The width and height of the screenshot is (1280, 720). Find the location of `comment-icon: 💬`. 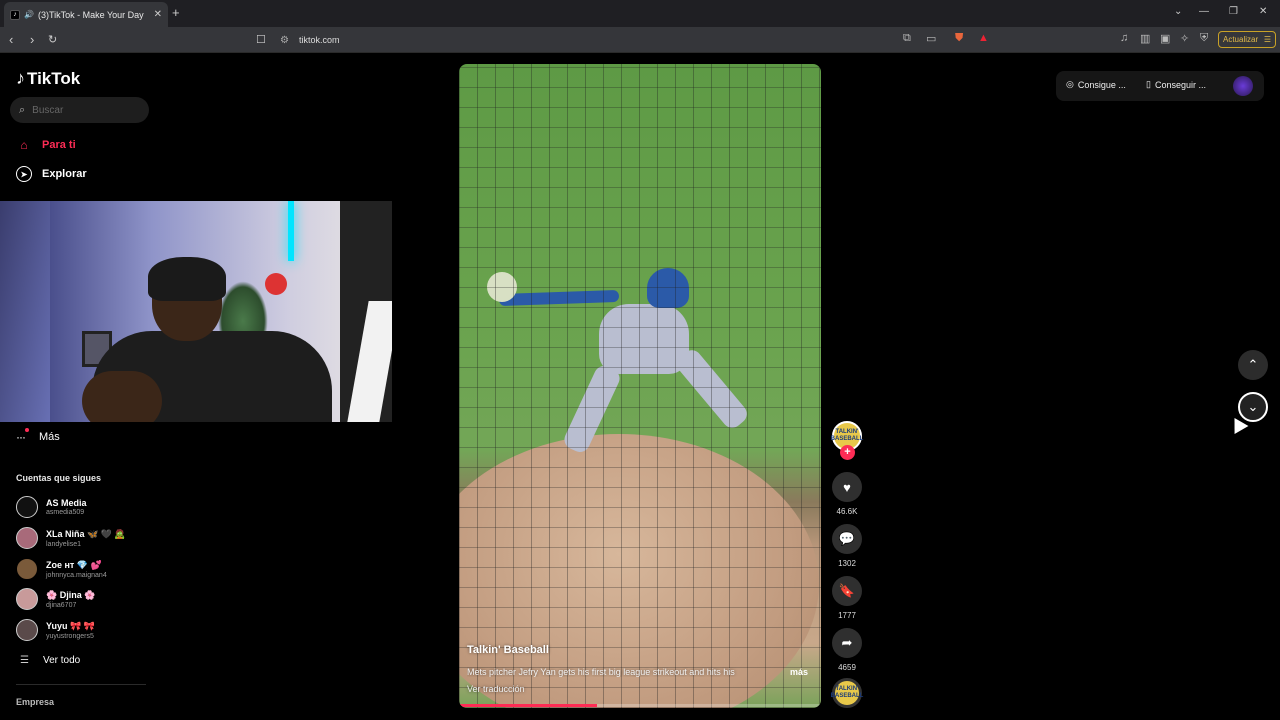

comment-icon: 💬 is located at coordinates (847, 538).